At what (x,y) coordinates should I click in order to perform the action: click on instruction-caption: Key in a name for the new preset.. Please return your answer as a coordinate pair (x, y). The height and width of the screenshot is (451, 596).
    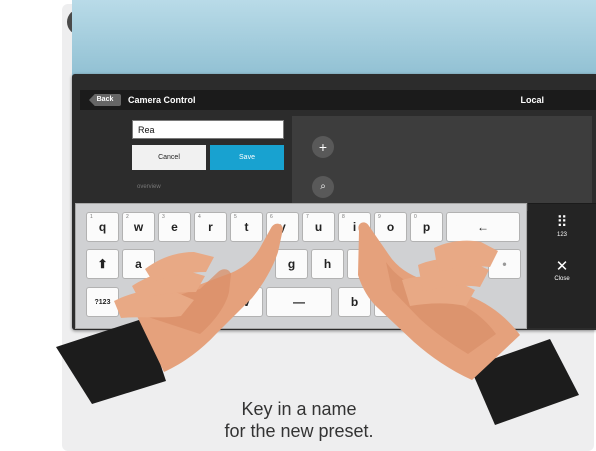
    Looking at the image, I should click on (299, 420).